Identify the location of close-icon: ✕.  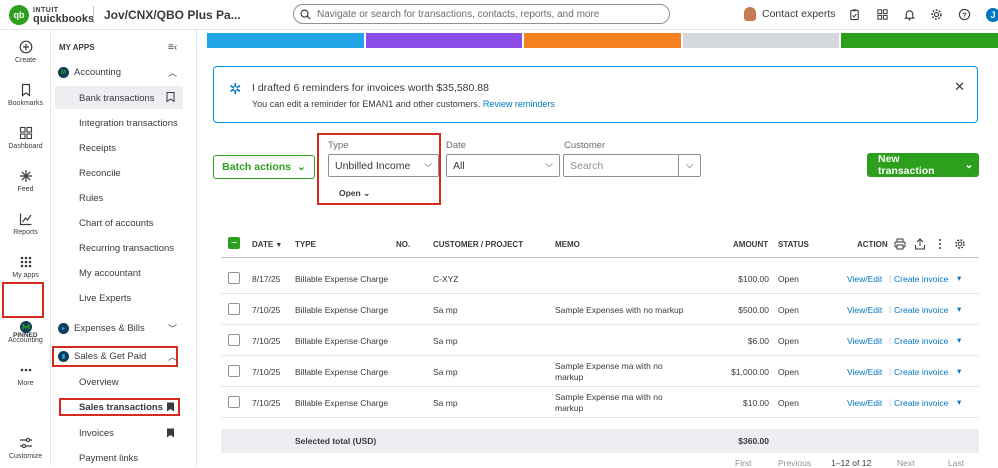
(959, 87).